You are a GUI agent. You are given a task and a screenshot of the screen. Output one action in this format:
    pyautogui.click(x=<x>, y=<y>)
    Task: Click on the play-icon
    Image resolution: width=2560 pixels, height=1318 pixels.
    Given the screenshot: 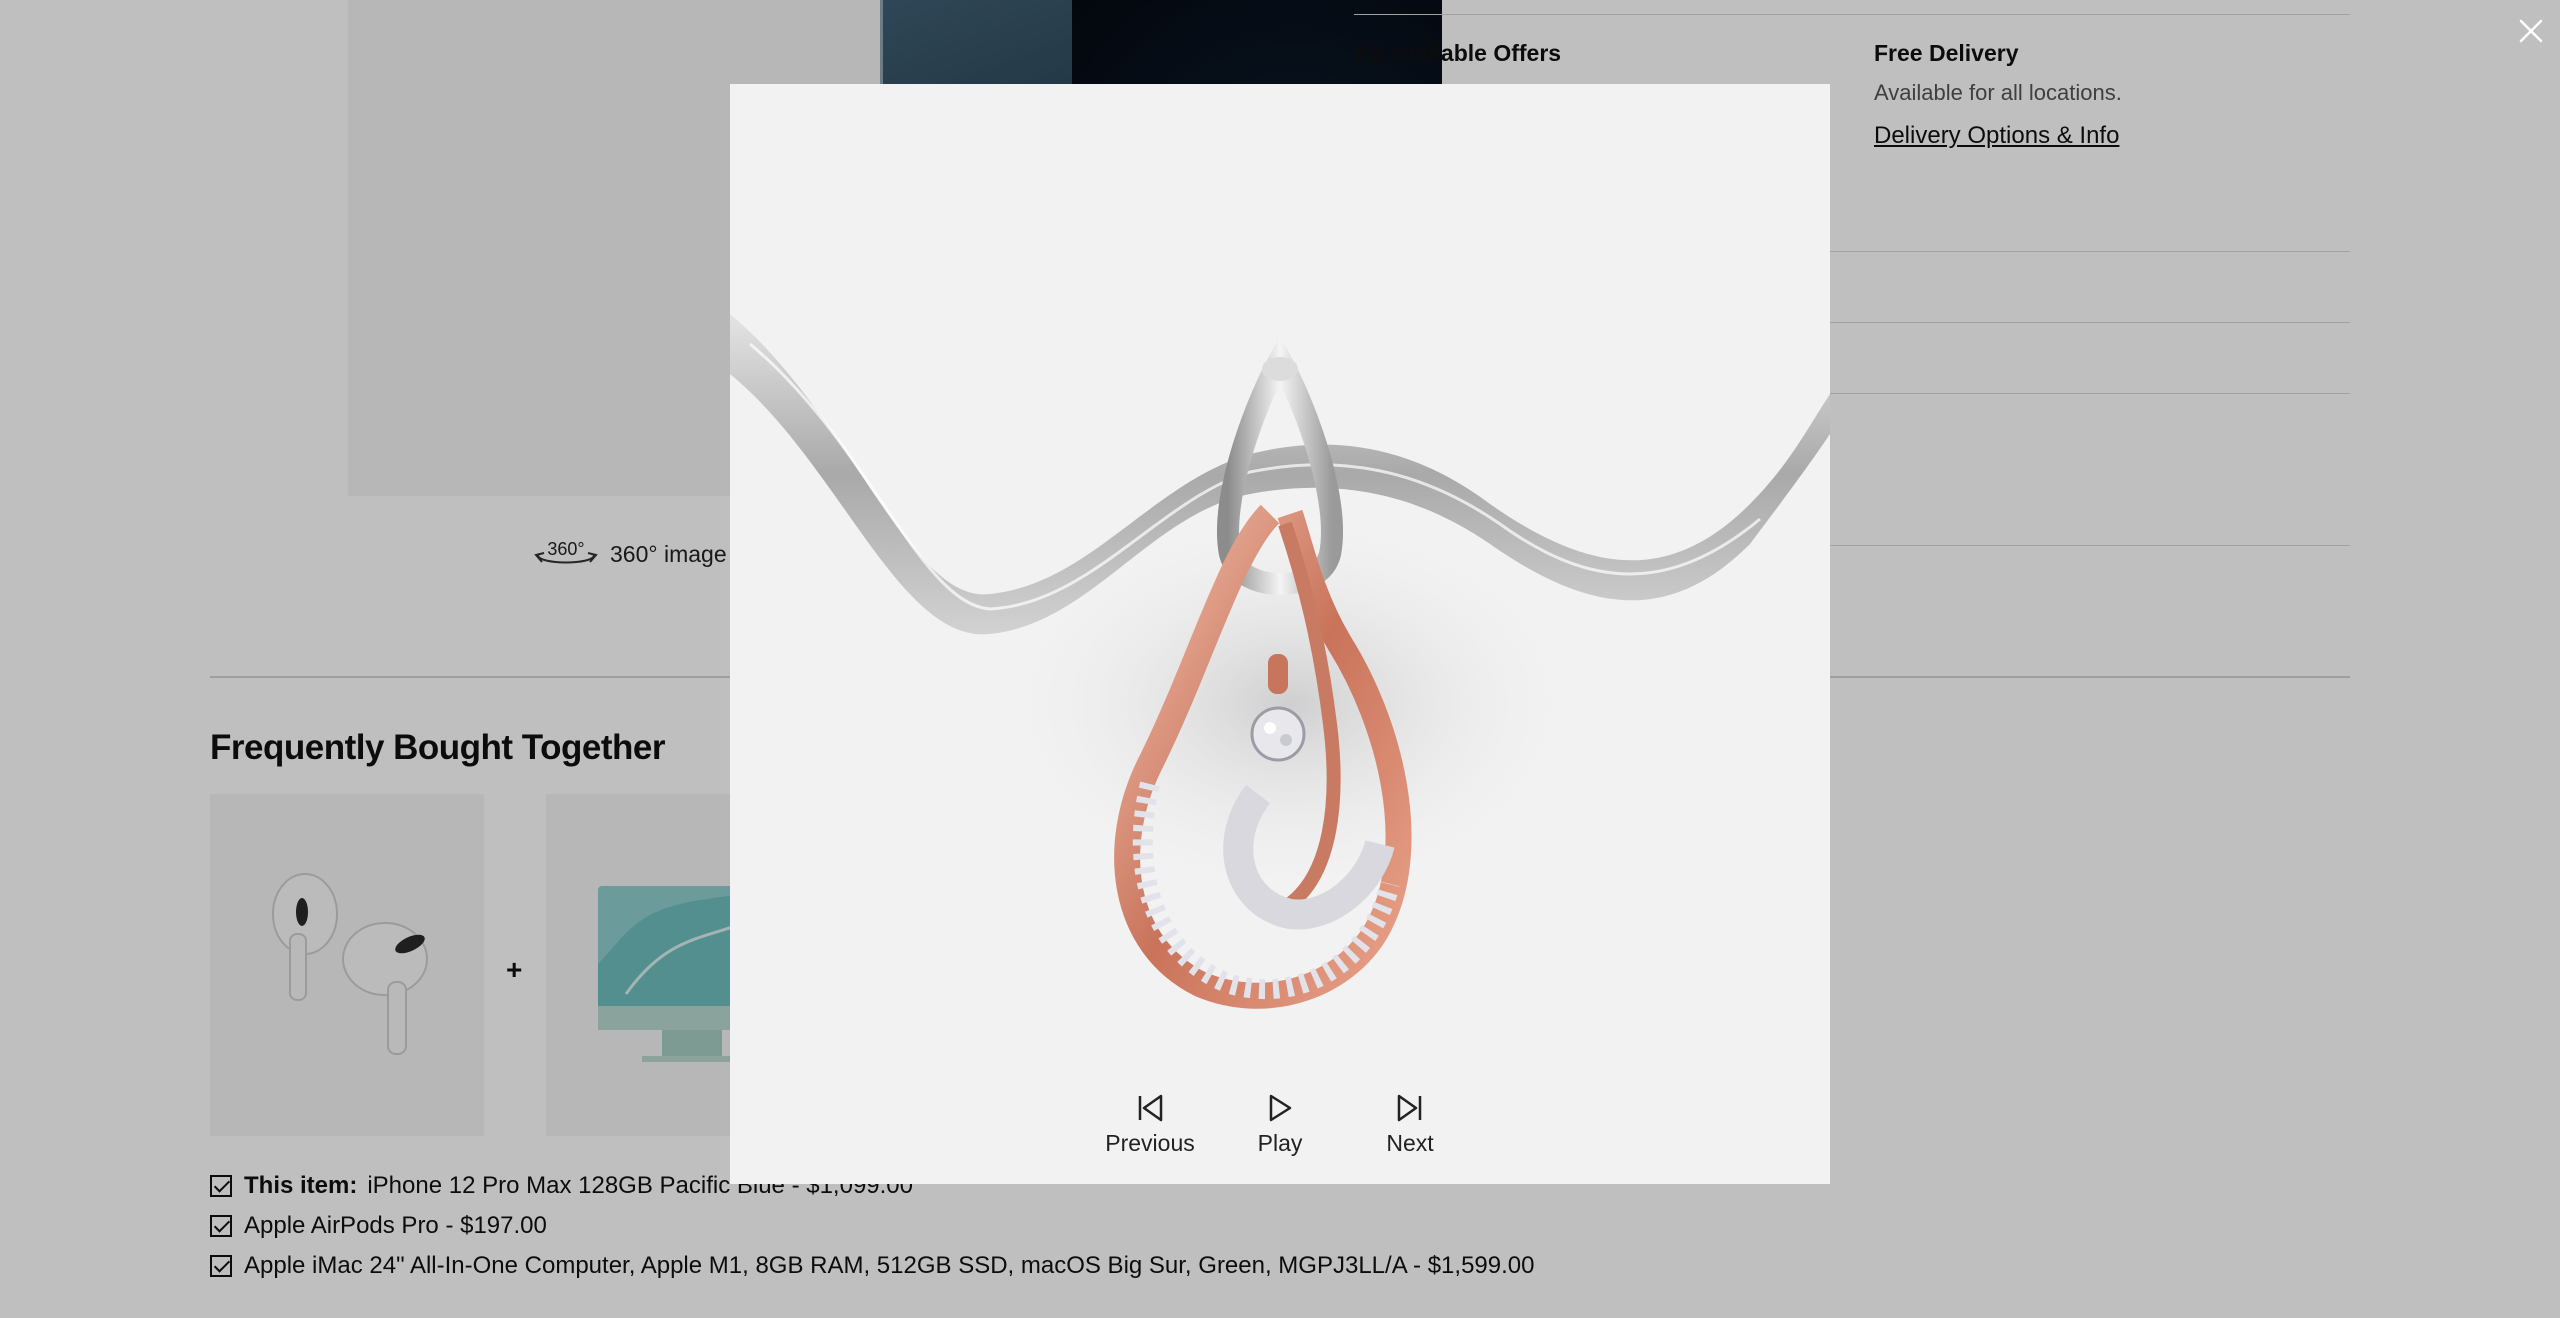 What is the action you would take?
    pyautogui.click(x=1280, y=1108)
    